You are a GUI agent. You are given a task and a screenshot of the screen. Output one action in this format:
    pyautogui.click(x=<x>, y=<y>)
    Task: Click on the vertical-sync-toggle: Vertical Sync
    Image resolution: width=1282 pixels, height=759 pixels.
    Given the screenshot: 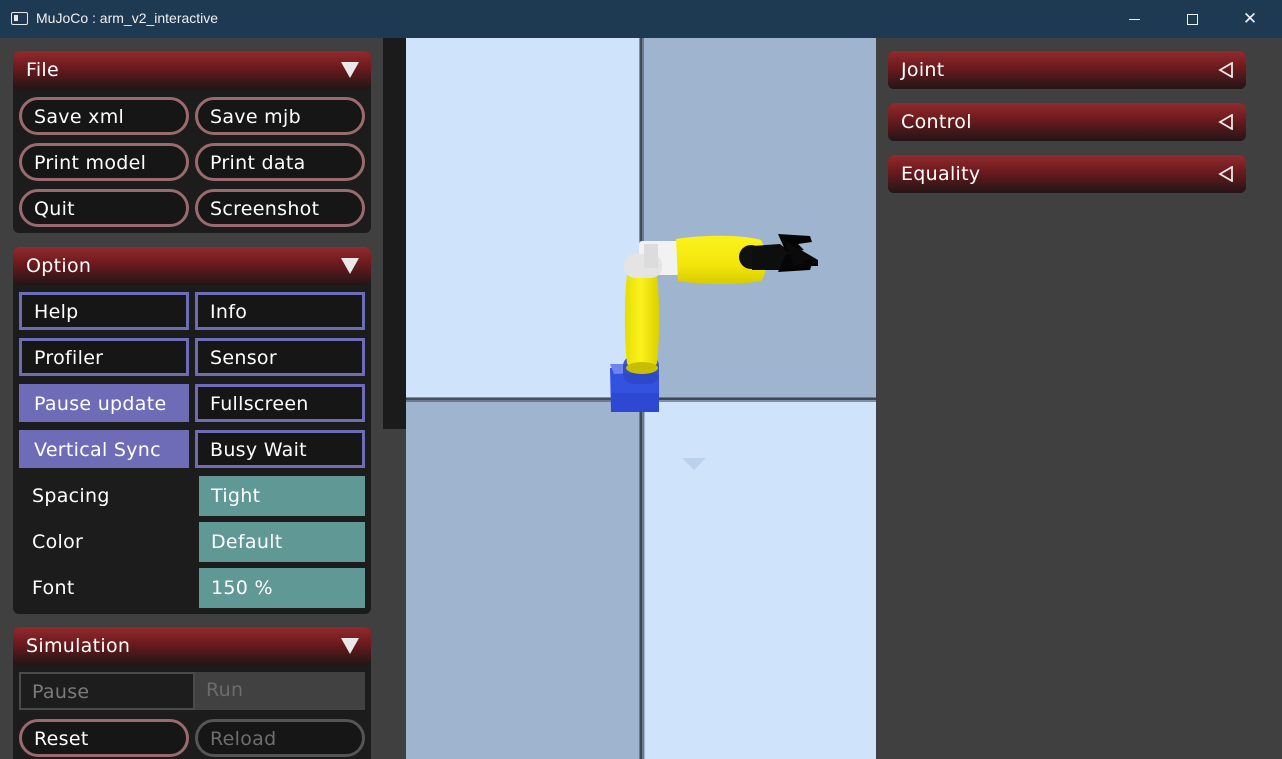 What is the action you would take?
    pyautogui.click(x=104, y=449)
    